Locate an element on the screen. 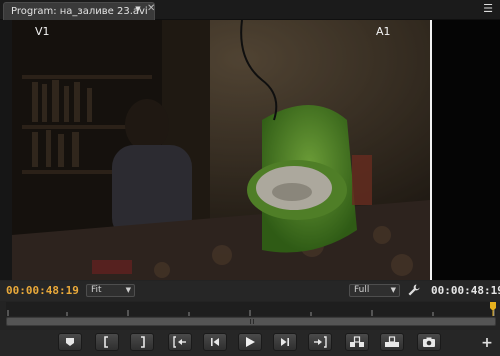 The height and width of the screenshot is (356, 500). go-to-out-icon is located at coordinates (320, 342).